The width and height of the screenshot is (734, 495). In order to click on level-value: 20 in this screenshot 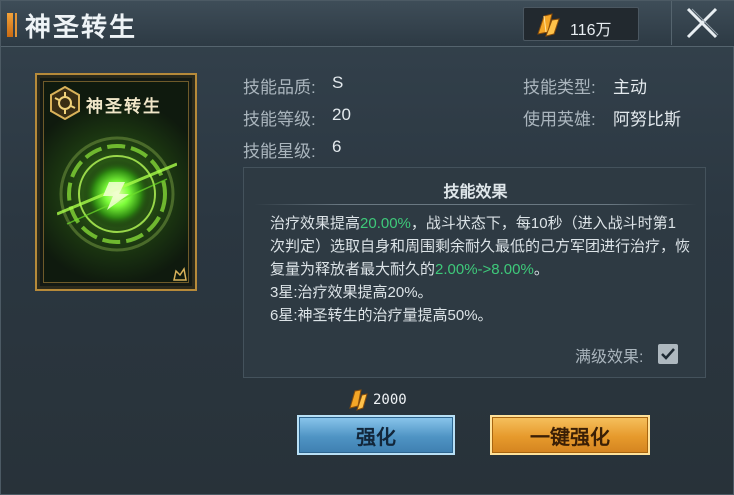, I will do `click(341, 114)`.